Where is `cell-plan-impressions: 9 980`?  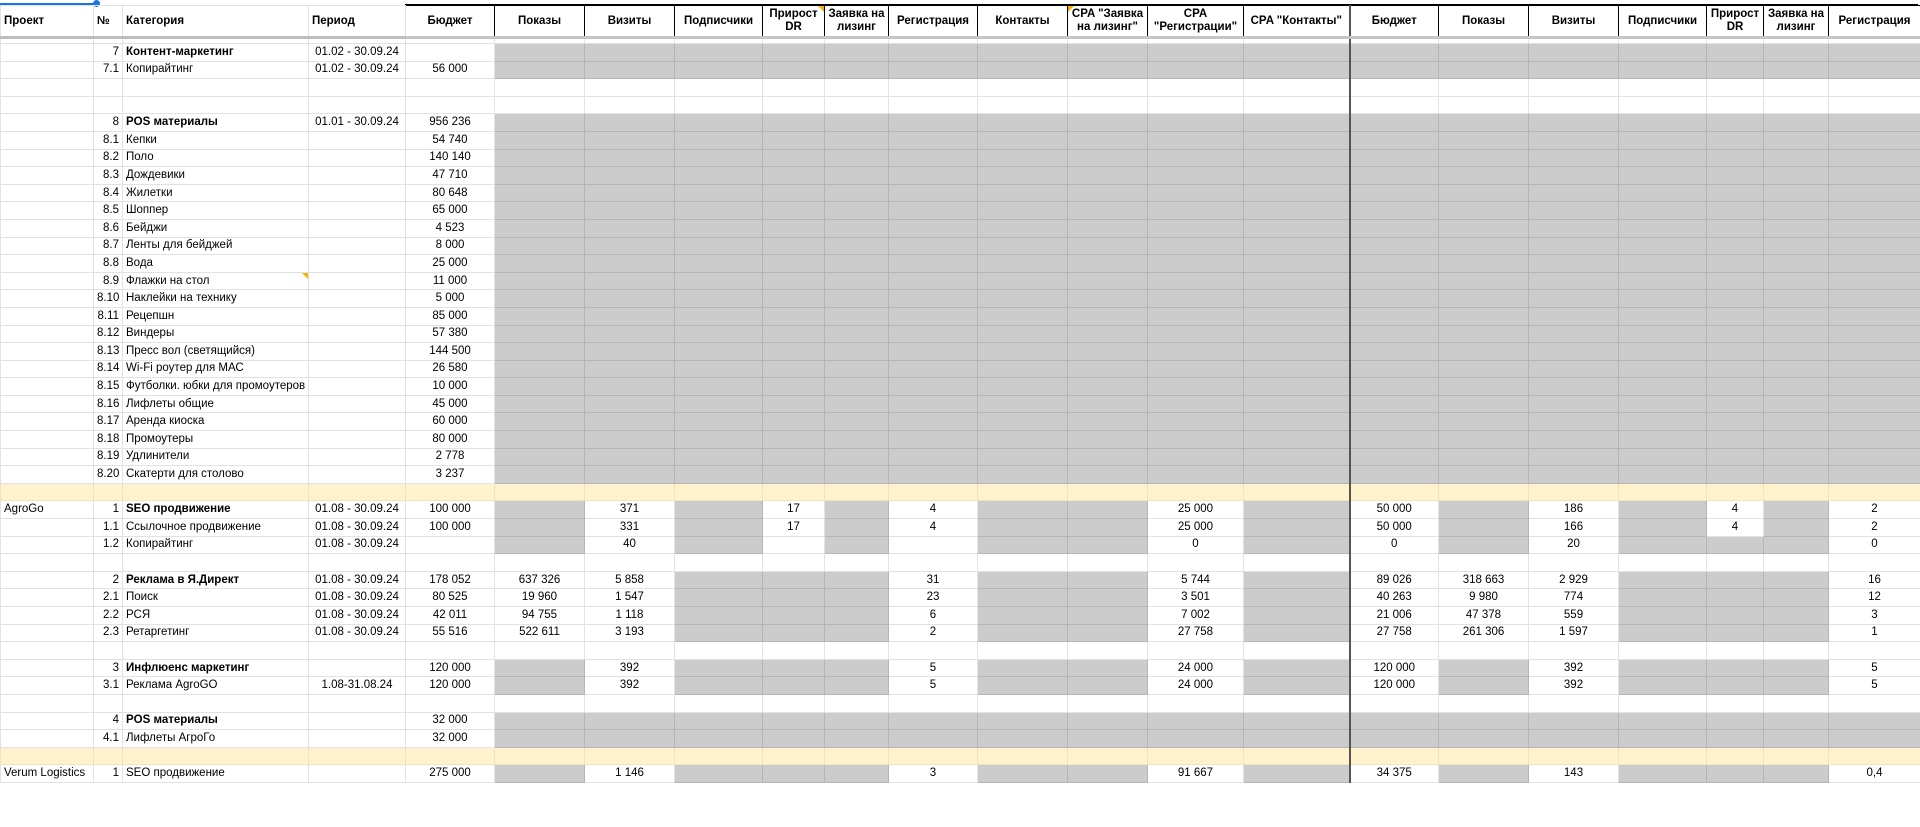
cell-plan-impressions: 9 980 is located at coordinates (1483, 597).